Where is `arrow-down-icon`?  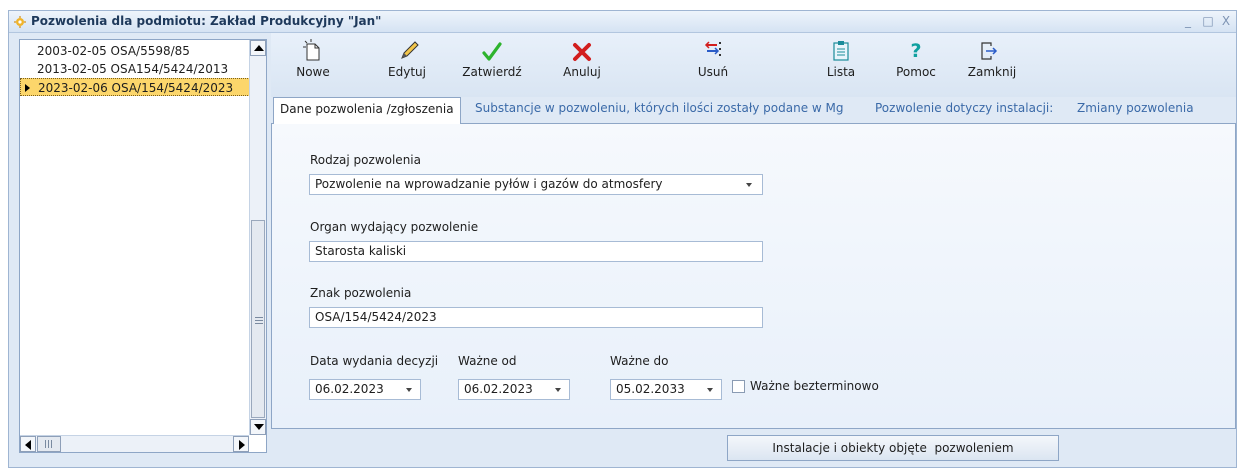
arrow-down-icon is located at coordinates (259, 427).